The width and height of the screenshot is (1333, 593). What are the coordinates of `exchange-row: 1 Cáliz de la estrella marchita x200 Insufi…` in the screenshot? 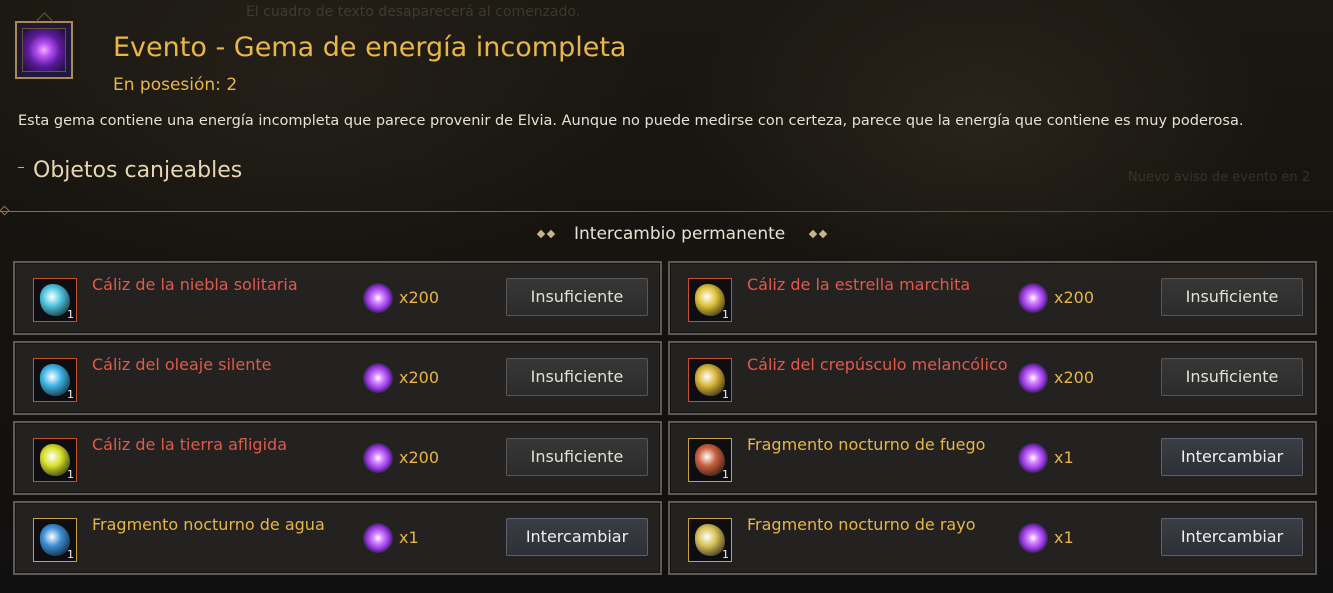 It's located at (992, 298).